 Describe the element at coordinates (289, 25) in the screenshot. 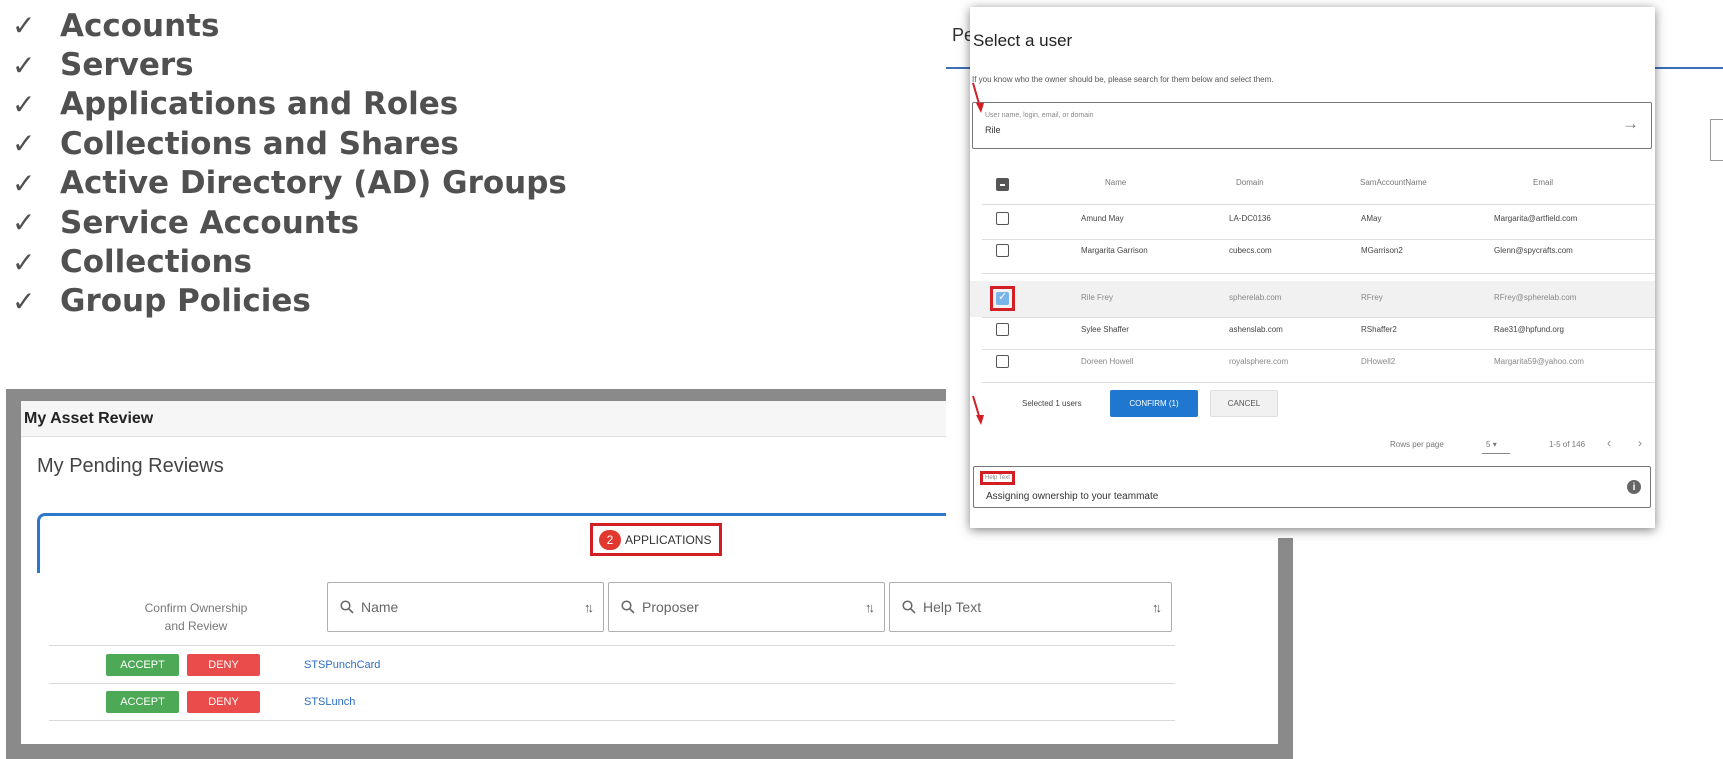

I see `checklist-item: ✓ Accounts` at that location.